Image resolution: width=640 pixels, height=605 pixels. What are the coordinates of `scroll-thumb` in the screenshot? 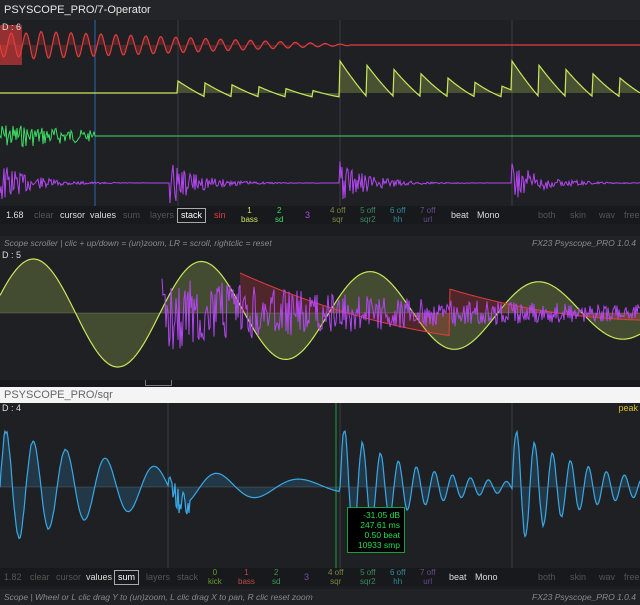 It's located at (158, 383).